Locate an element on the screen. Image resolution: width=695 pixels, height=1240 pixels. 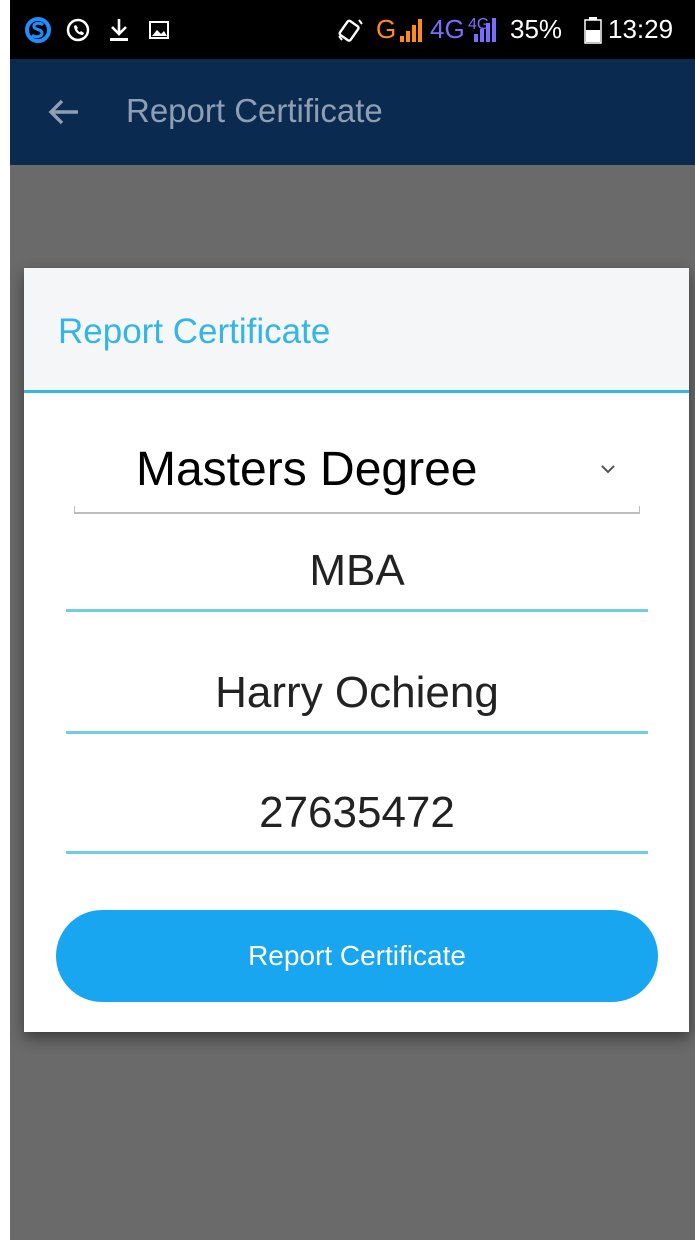
whatsapp-icon is located at coordinates (78, 30).